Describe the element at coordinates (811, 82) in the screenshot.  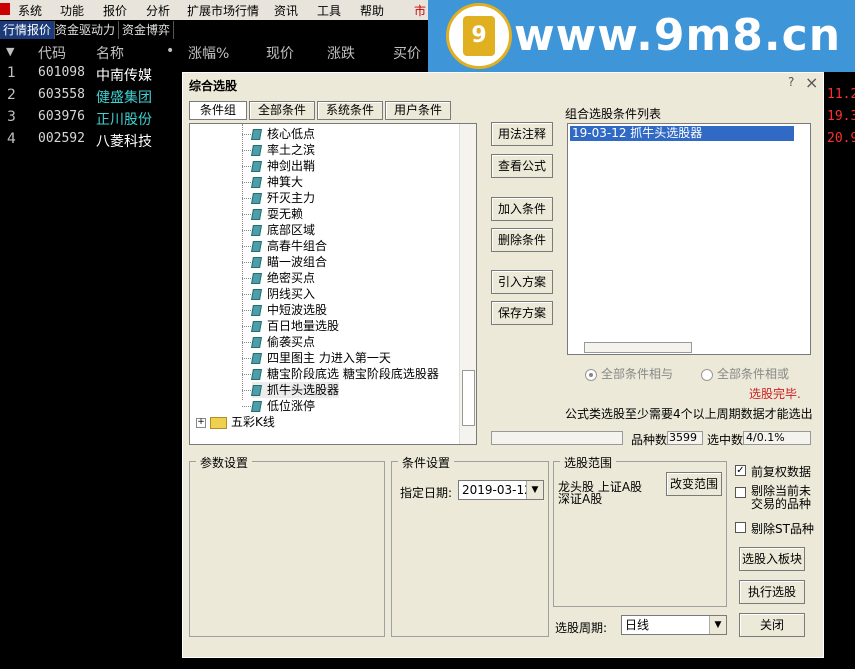
I see `close-icon: ×` at that location.